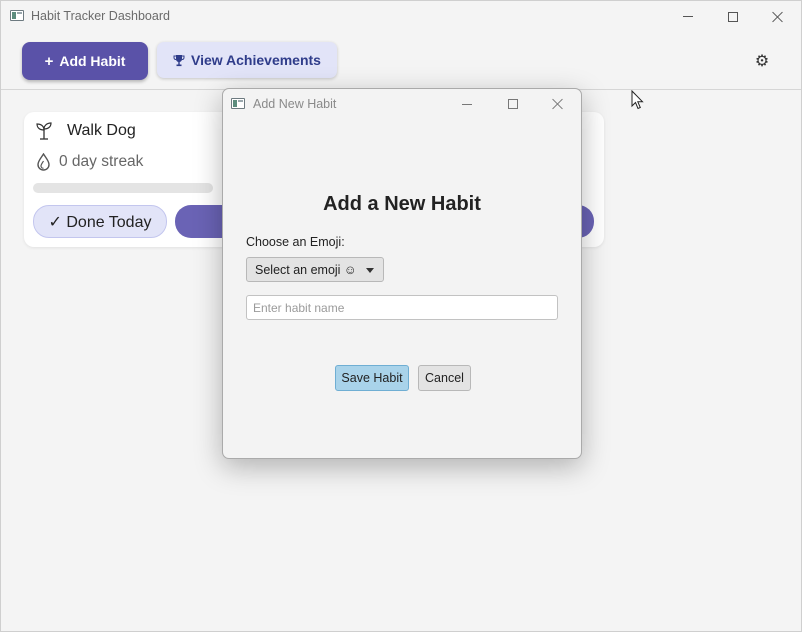 This screenshot has width=802, height=632. I want to click on add-habit-button: + Add Habit, so click(85, 61).